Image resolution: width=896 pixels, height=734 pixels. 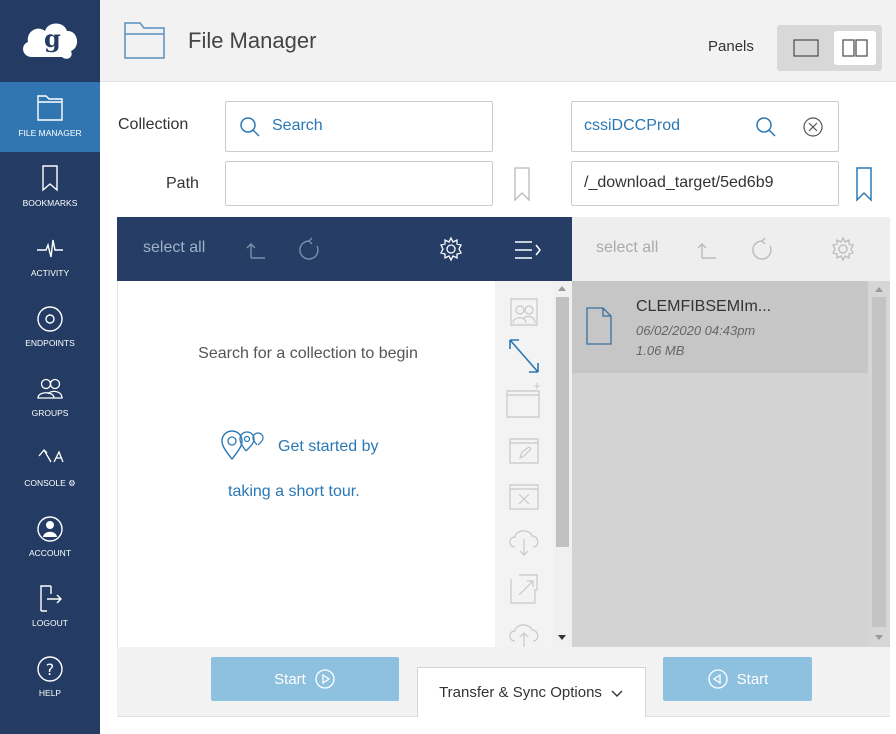 I want to click on open-external-icon, so click(x=524, y=589).